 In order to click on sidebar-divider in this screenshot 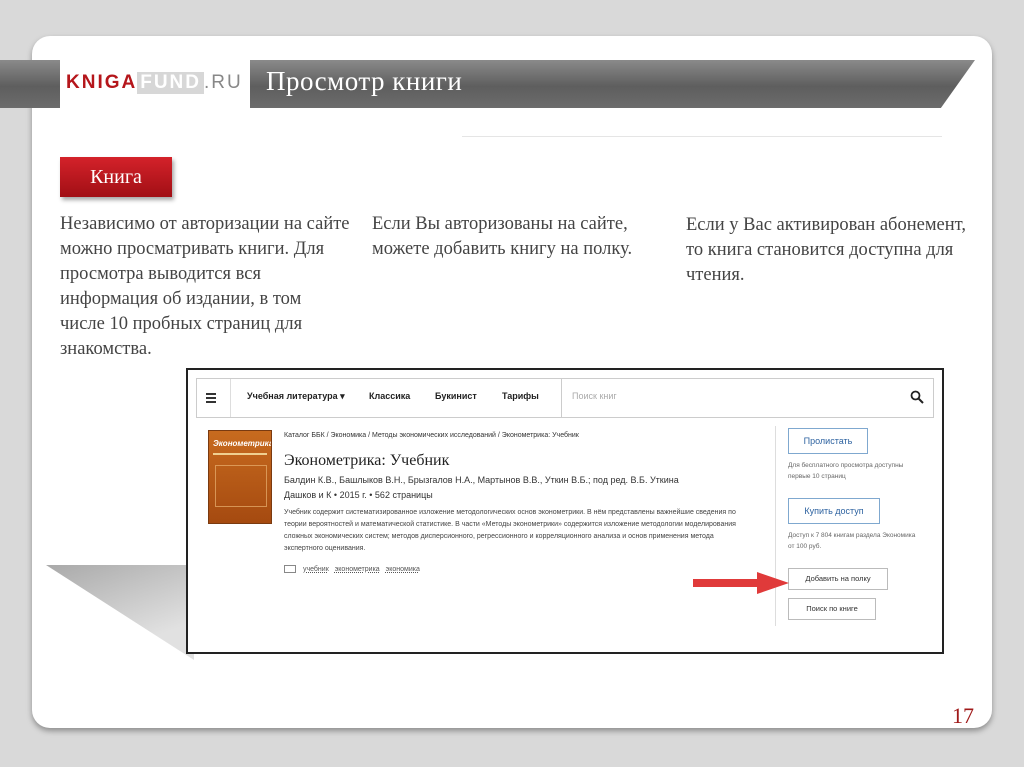, I will do `click(775, 526)`.